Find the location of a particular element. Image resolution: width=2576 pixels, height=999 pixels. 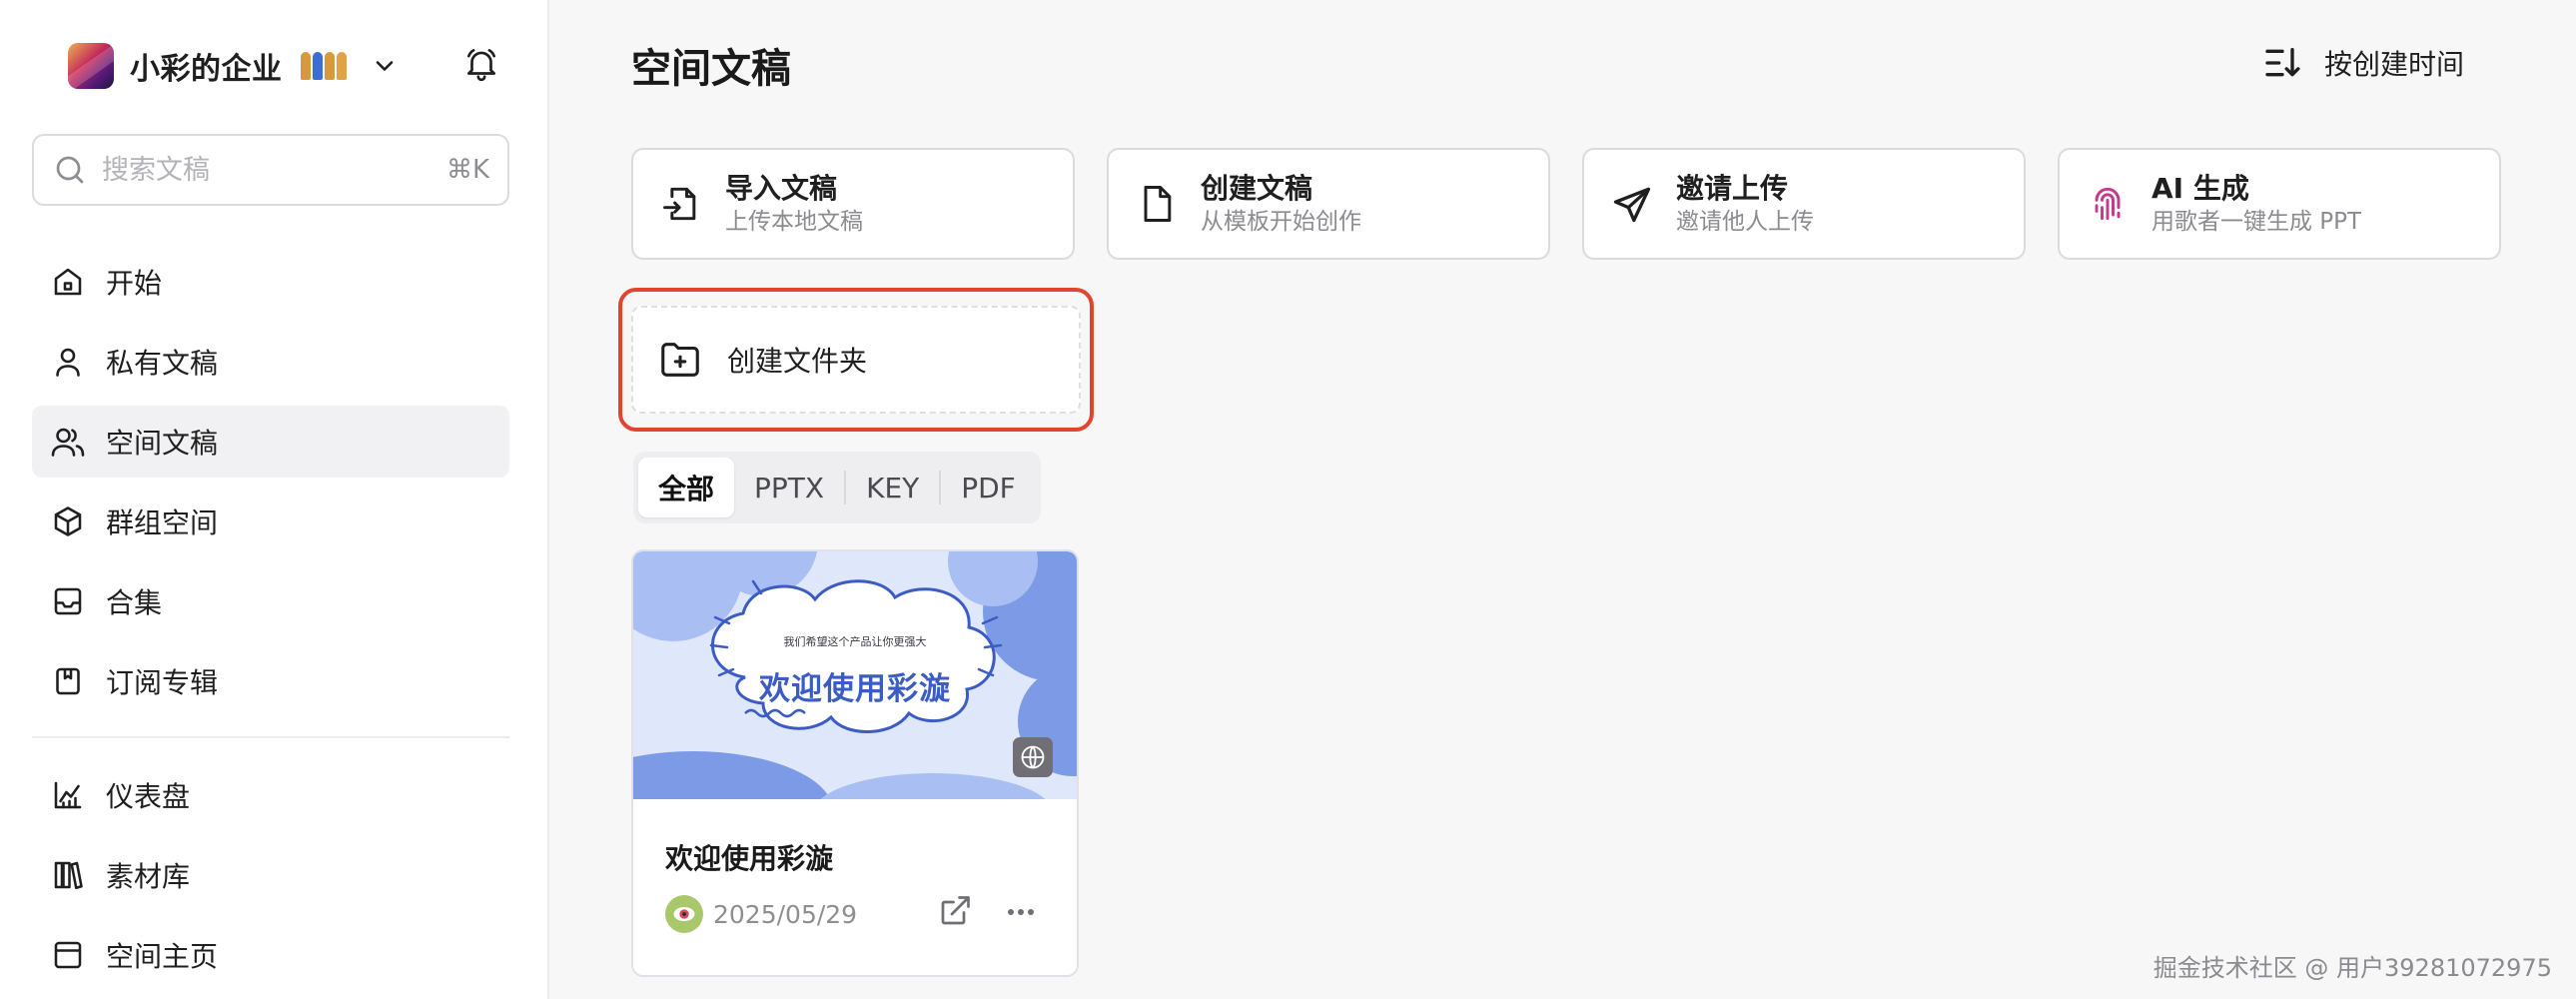

sidebar-item-collections: 合集 is located at coordinates (271, 601).